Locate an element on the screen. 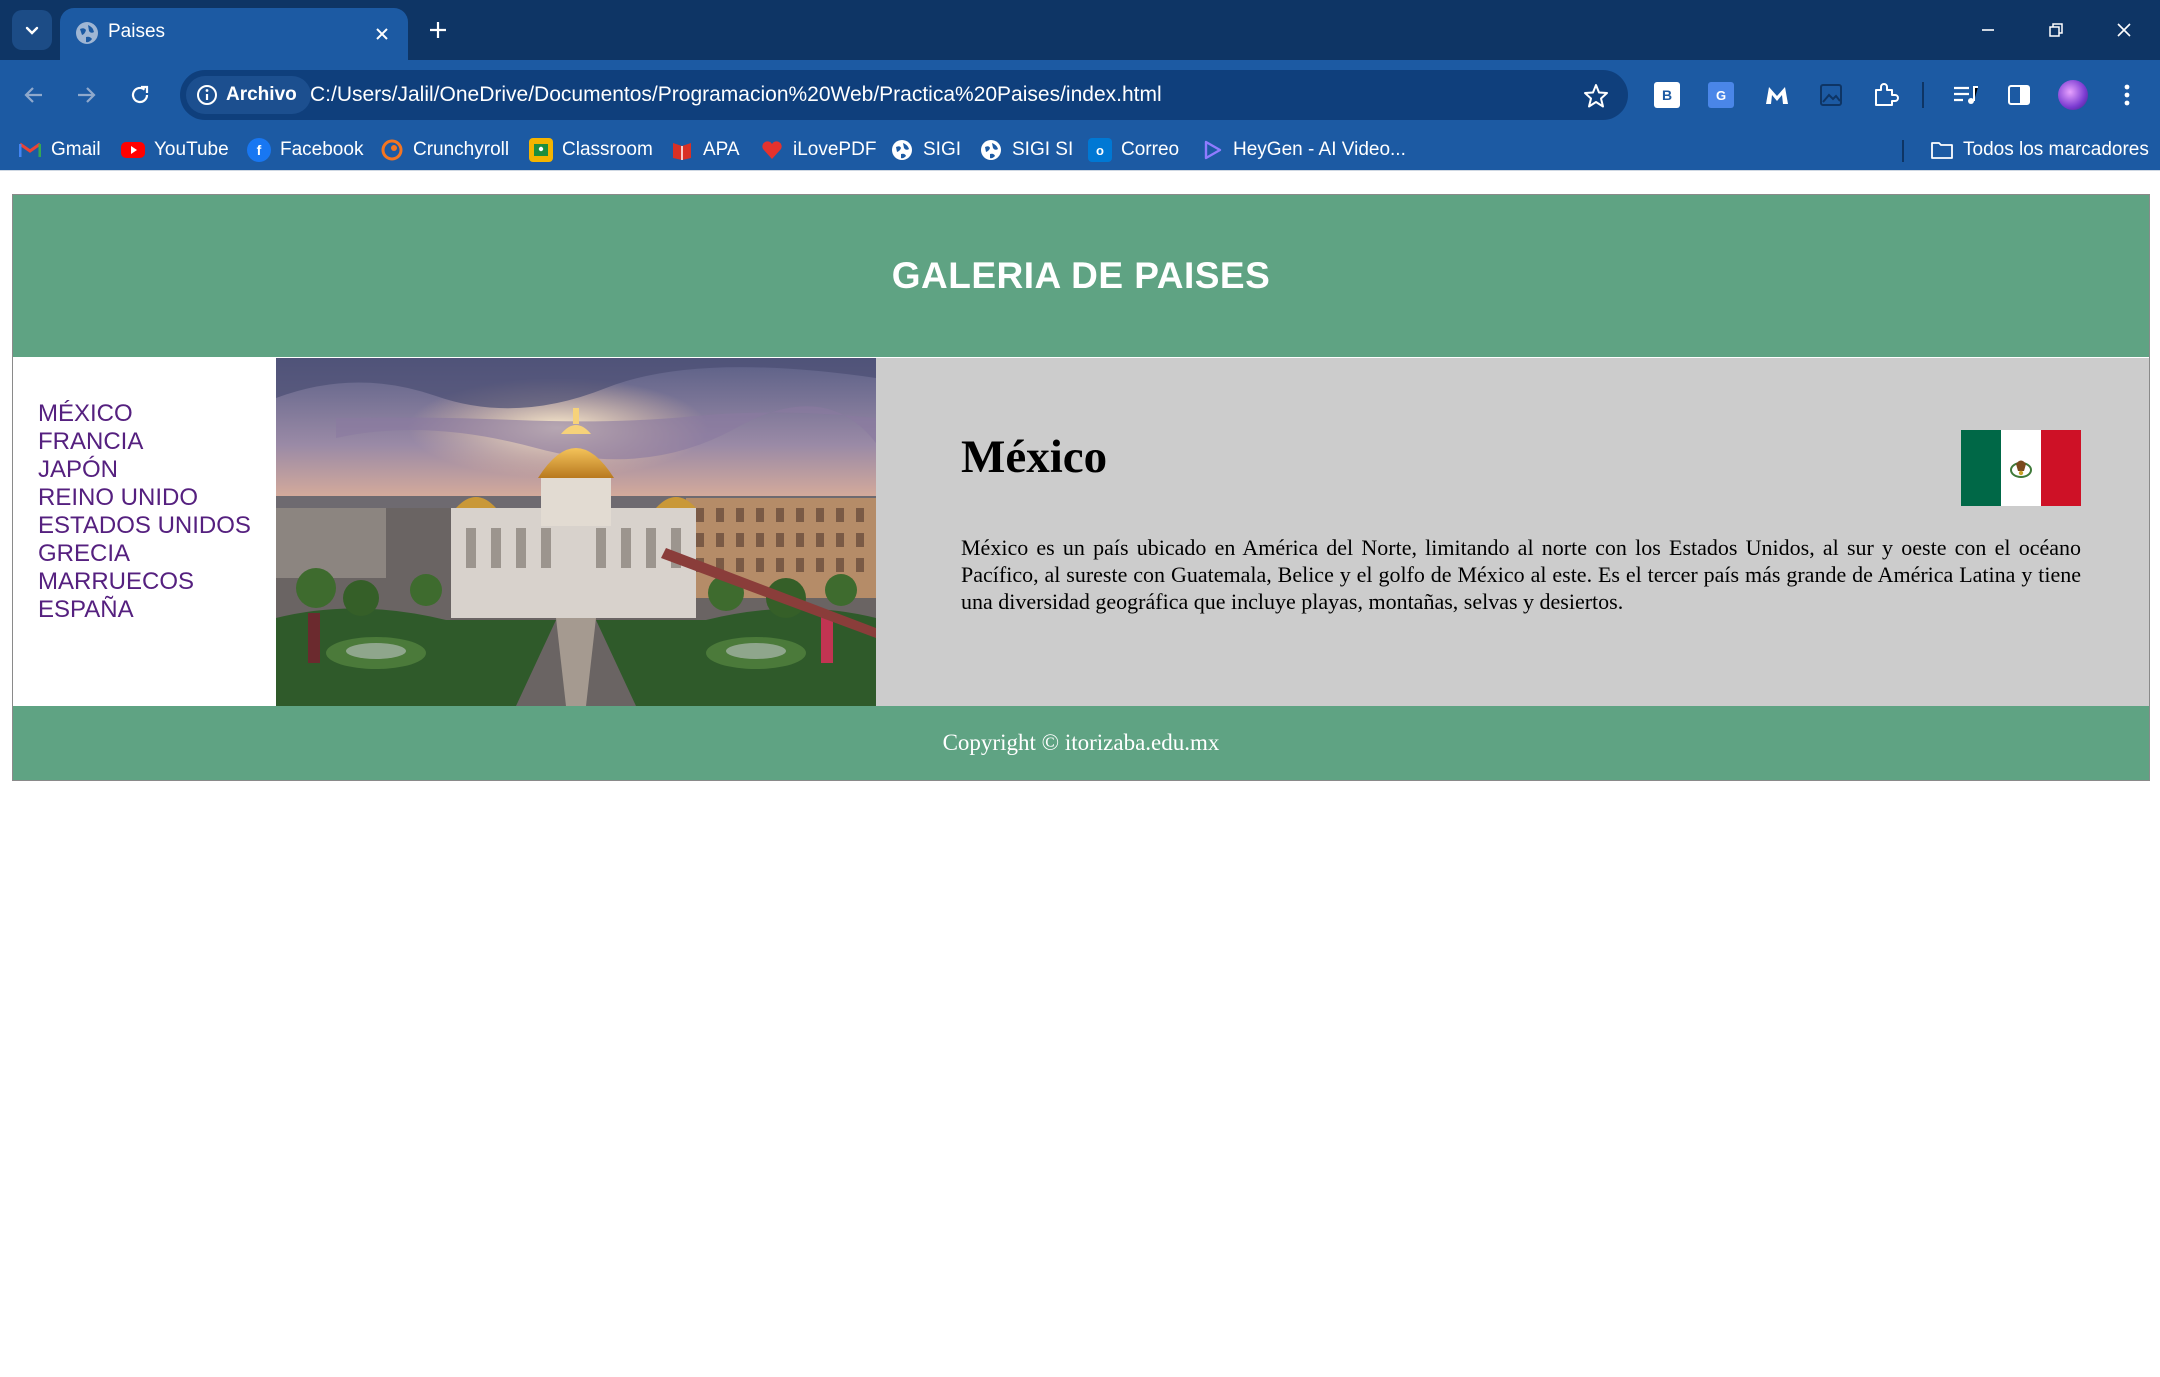 The image size is (2160, 1377). bookmark-label: SIGI SI is located at coordinates (1043, 149).